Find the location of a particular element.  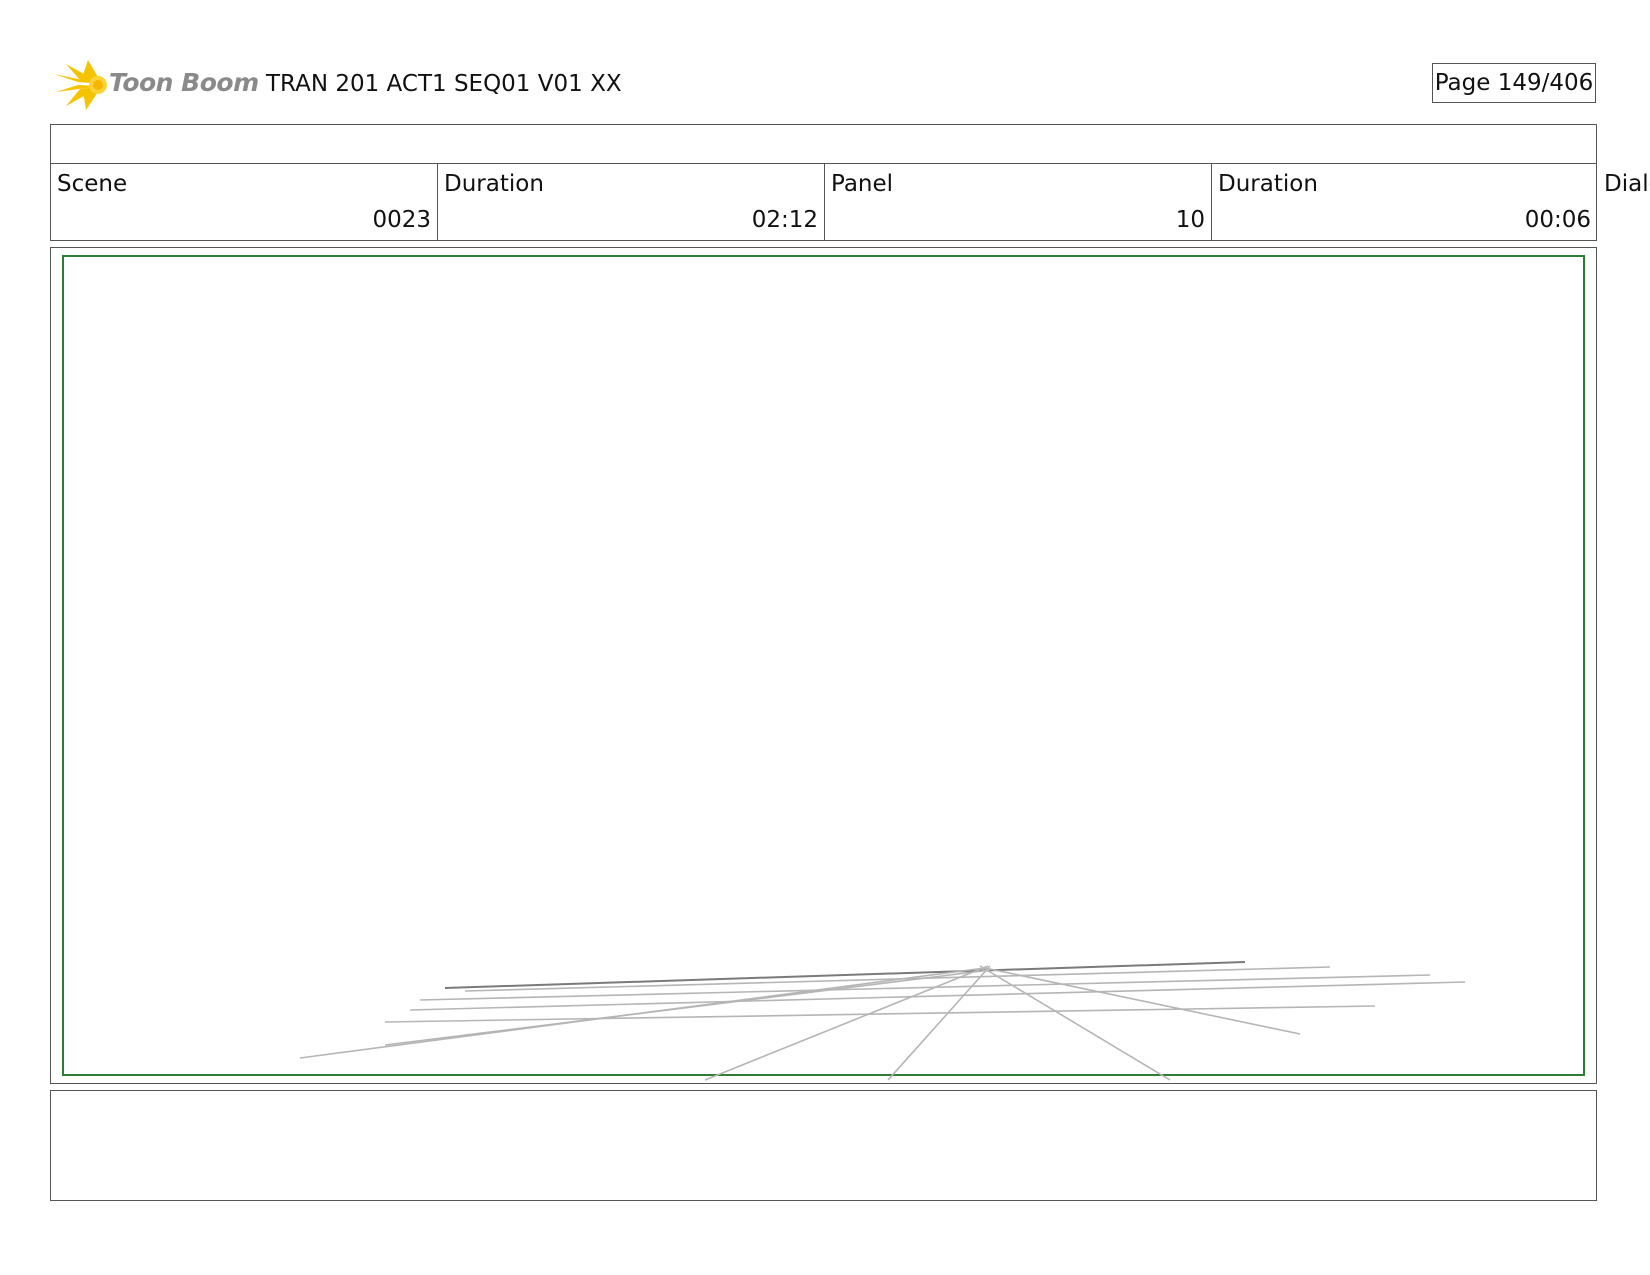

panel-sketch is located at coordinates (882, 1021).